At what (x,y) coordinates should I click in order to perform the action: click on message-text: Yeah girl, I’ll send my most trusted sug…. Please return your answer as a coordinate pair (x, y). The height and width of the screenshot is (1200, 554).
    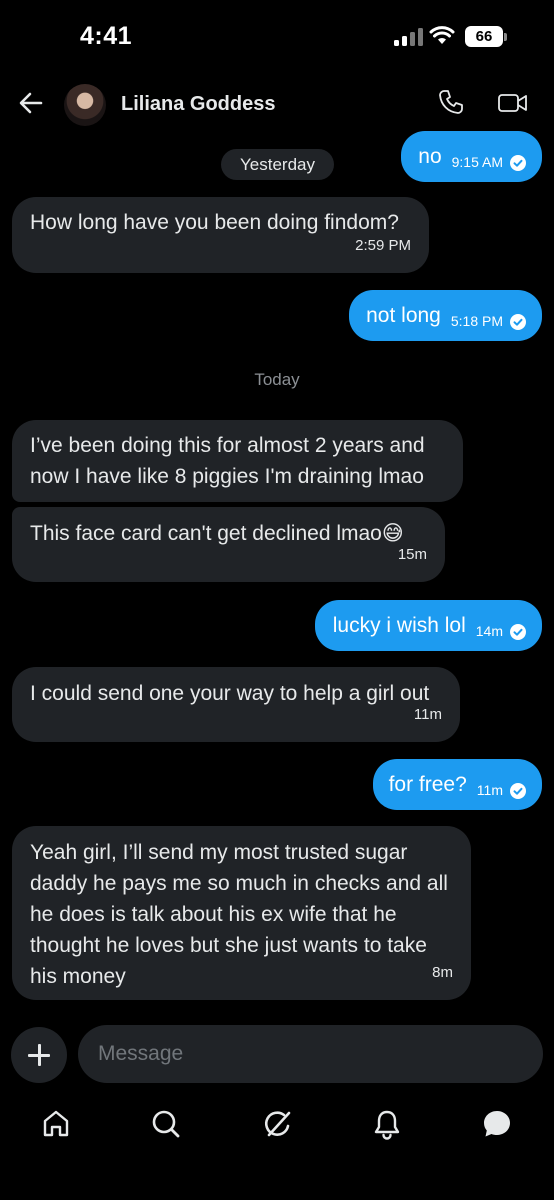
    Looking at the image, I should click on (239, 914).